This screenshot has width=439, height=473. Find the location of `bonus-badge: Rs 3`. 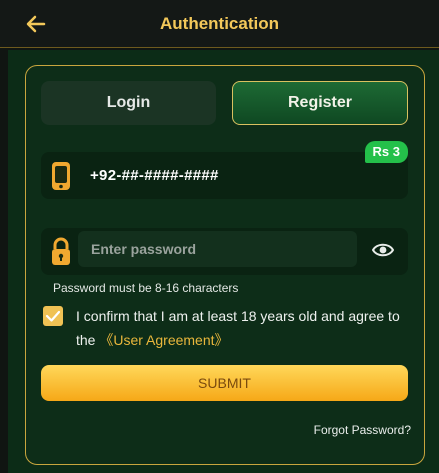

bonus-badge: Rs 3 is located at coordinates (386, 152).